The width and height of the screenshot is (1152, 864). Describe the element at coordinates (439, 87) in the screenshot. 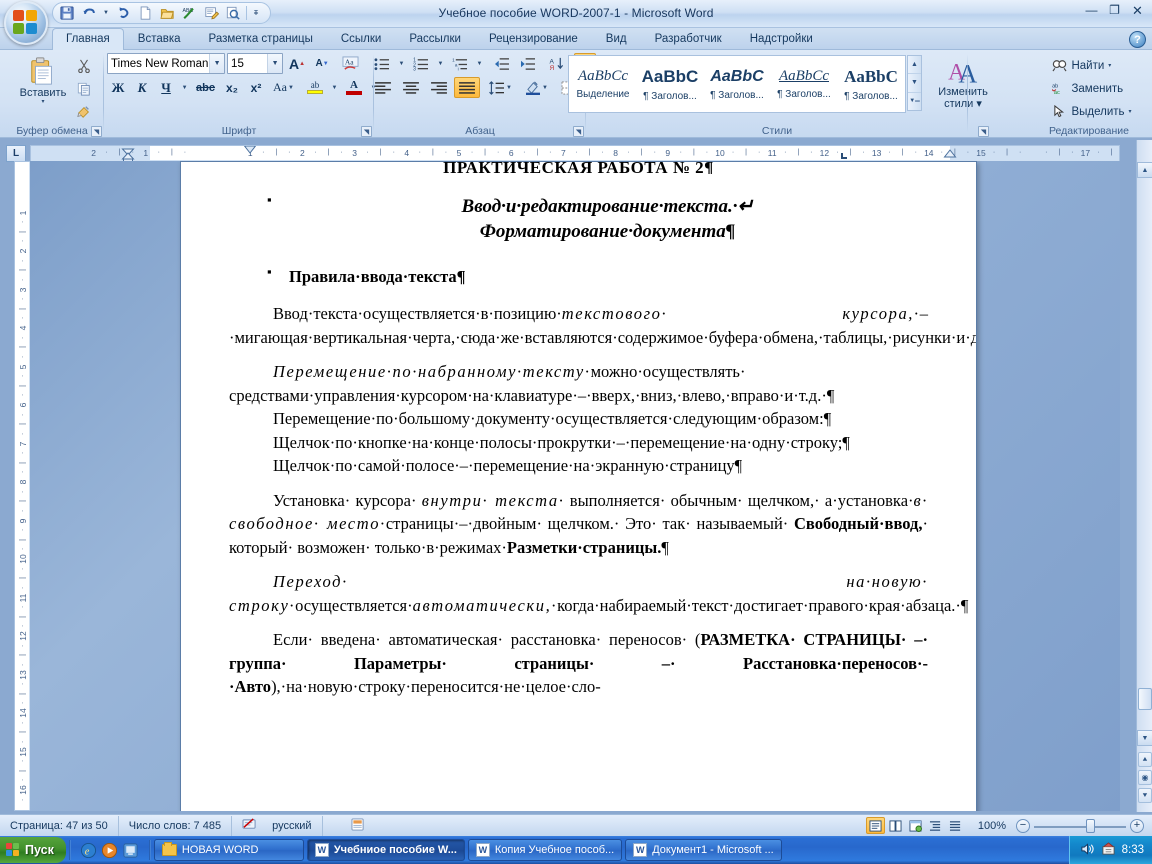

I see `align-right-button` at that location.